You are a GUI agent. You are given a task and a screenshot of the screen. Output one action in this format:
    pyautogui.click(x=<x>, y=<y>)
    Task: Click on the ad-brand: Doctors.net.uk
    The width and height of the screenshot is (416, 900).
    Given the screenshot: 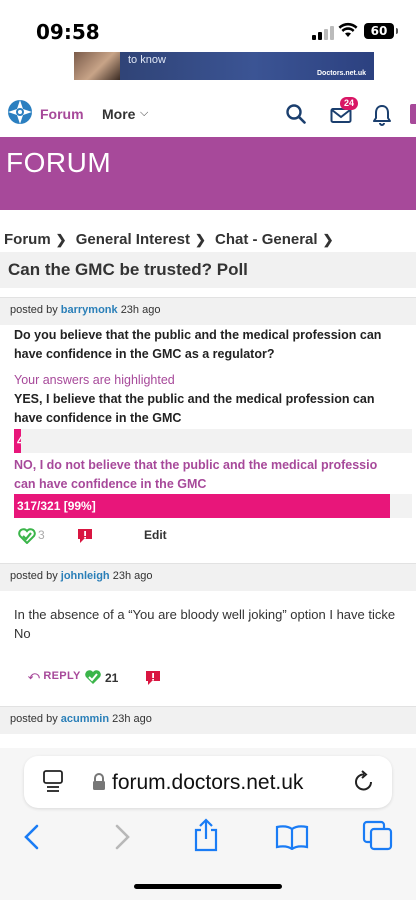 What is the action you would take?
    pyautogui.click(x=341, y=73)
    